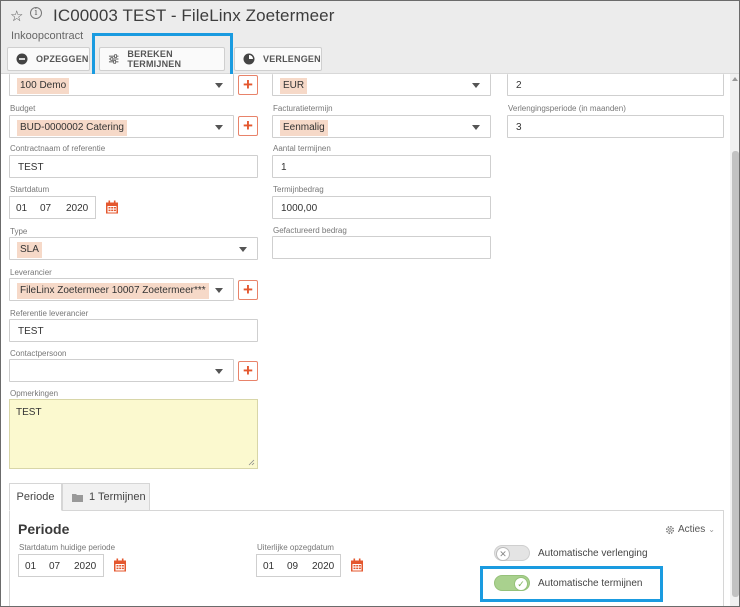 Image resolution: width=740 pixels, height=607 pixels. Describe the element at coordinates (62, 59) in the screenshot. I see `opzeggen-label: OPZEGGEN` at that location.